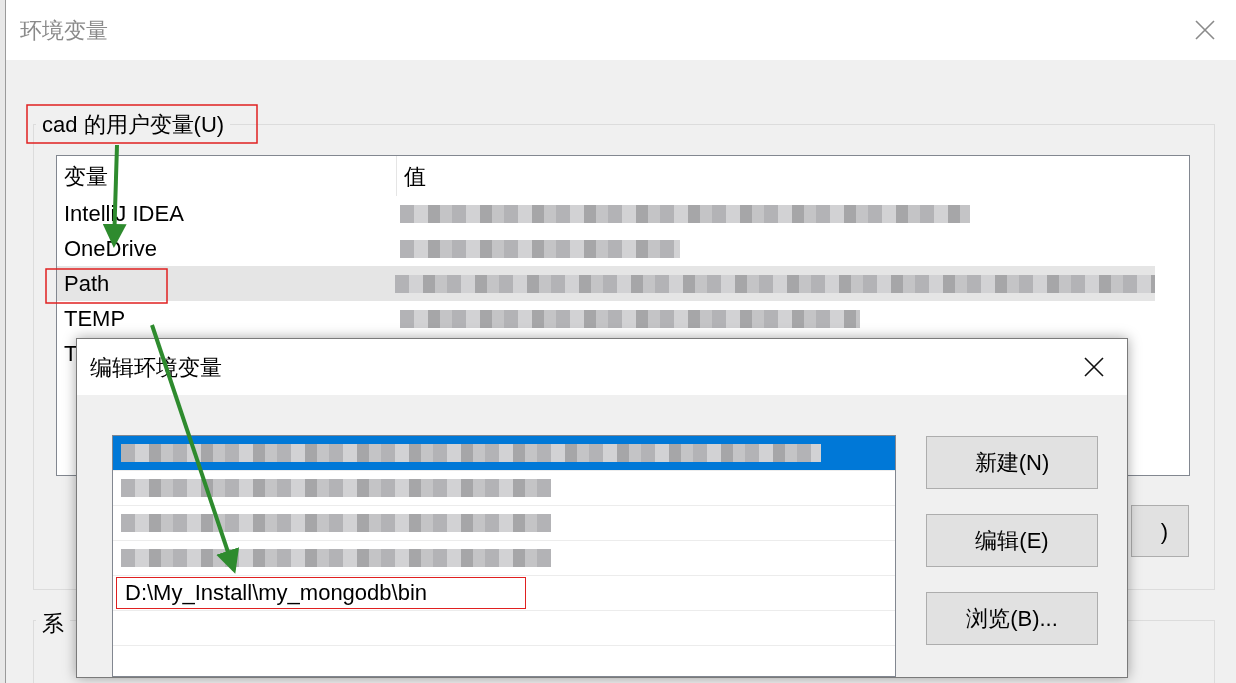  What do you see at coordinates (777, 176) in the screenshot?
I see `column-header: 值` at bounding box center [777, 176].